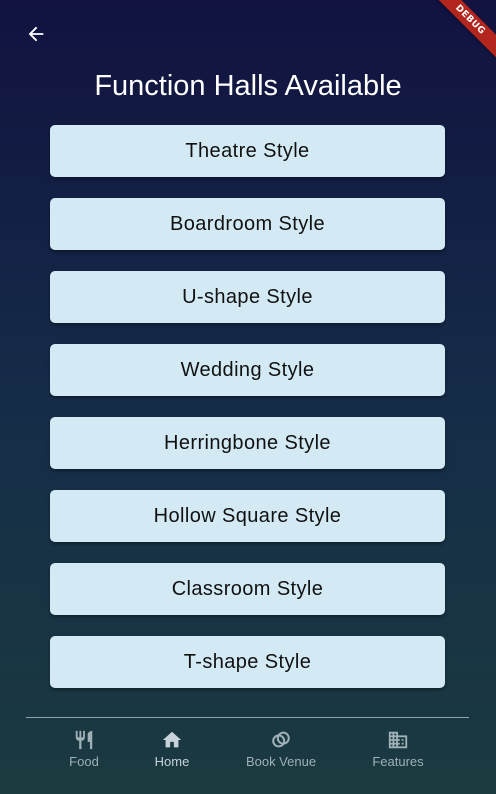 The width and height of the screenshot is (496, 794). What do you see at coordinates (247, 662) in the screenshot?
I see `t-shape-style-button: T-shape Style` at bounding box center [247, 662].